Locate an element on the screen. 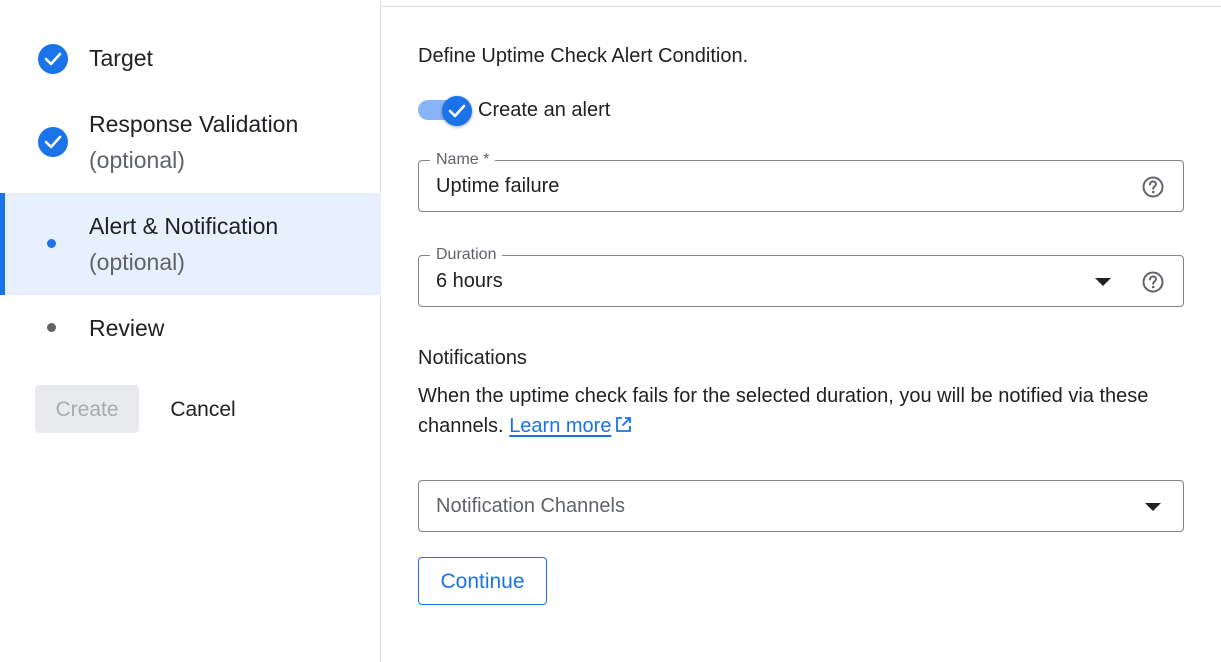 The image size is (1221, 662). create-button: Create is located at coordinates (87, 409).